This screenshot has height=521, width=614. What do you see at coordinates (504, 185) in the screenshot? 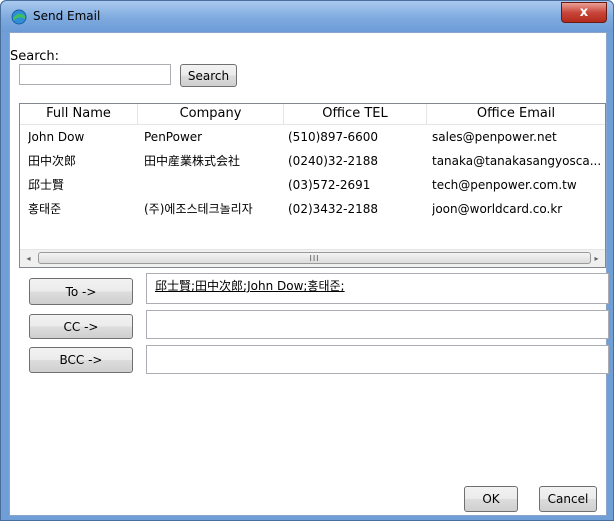
I see `cell-office-email: tech@penpower.com.tw` at bounding box center [504, 185].